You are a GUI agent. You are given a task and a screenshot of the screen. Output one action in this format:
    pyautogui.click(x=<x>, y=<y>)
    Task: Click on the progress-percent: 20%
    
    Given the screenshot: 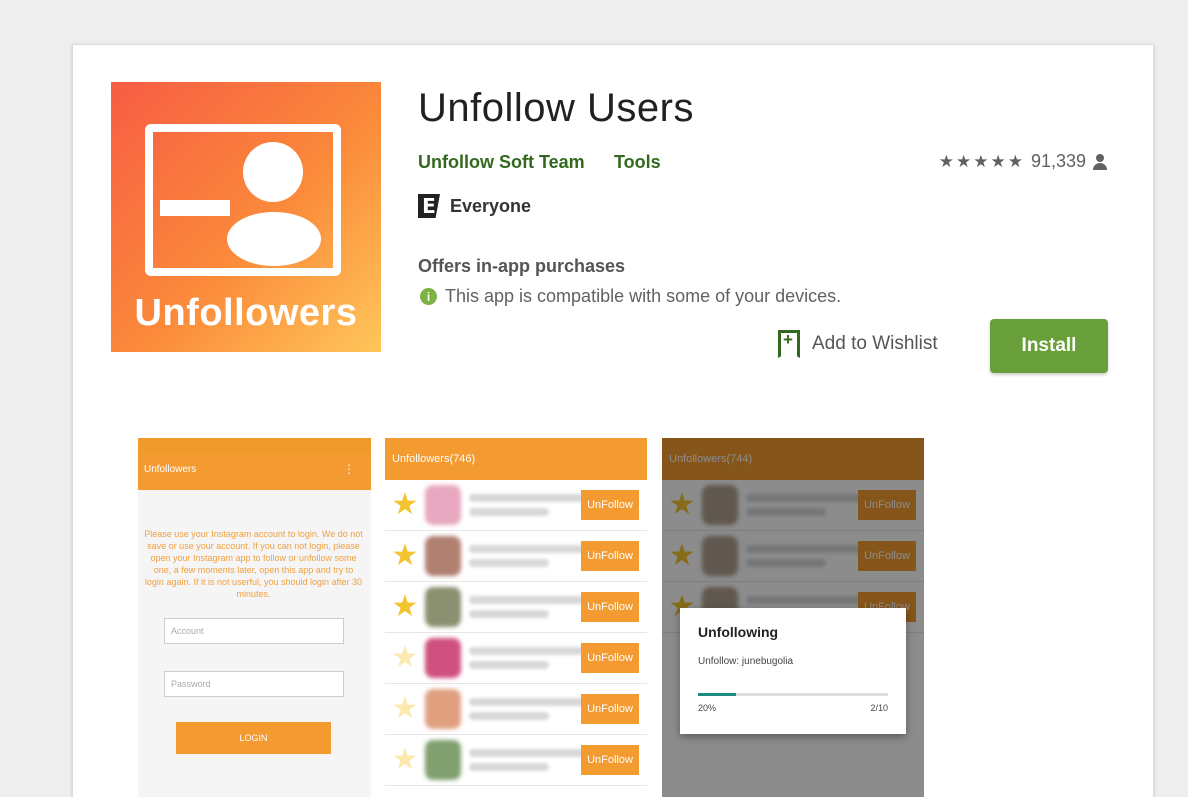 What is the action you would take?
    pyautogui.click(x=707, y=708)
    